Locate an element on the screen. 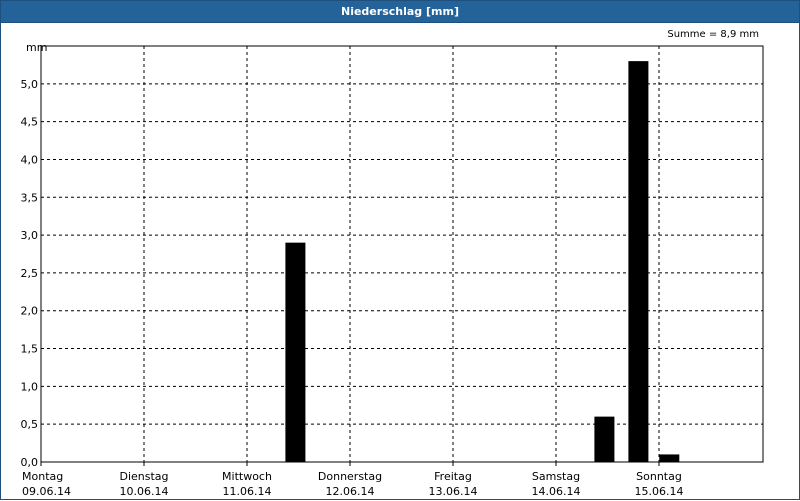  y-tick-label: 0,5 is located at coordinates (30, 424).